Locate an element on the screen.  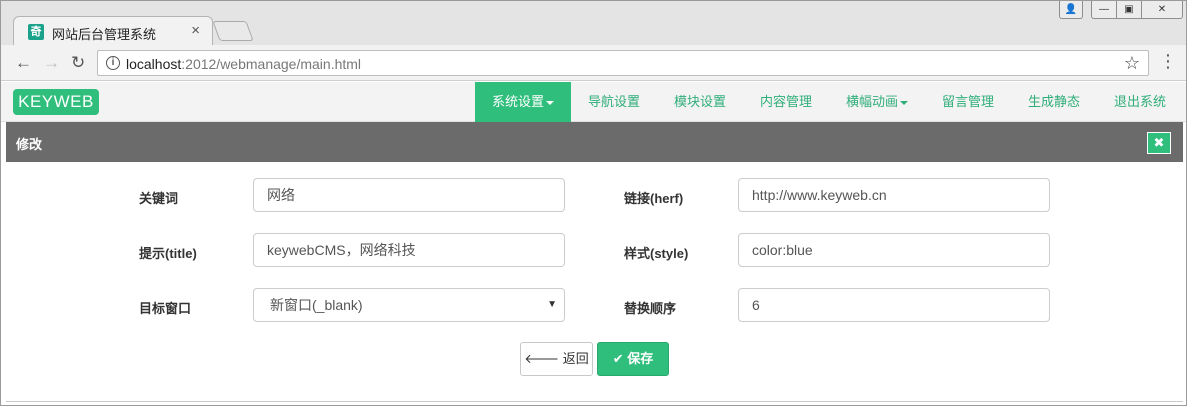
nav-message-management: 留言管理 is located at coordinates (968, 102).